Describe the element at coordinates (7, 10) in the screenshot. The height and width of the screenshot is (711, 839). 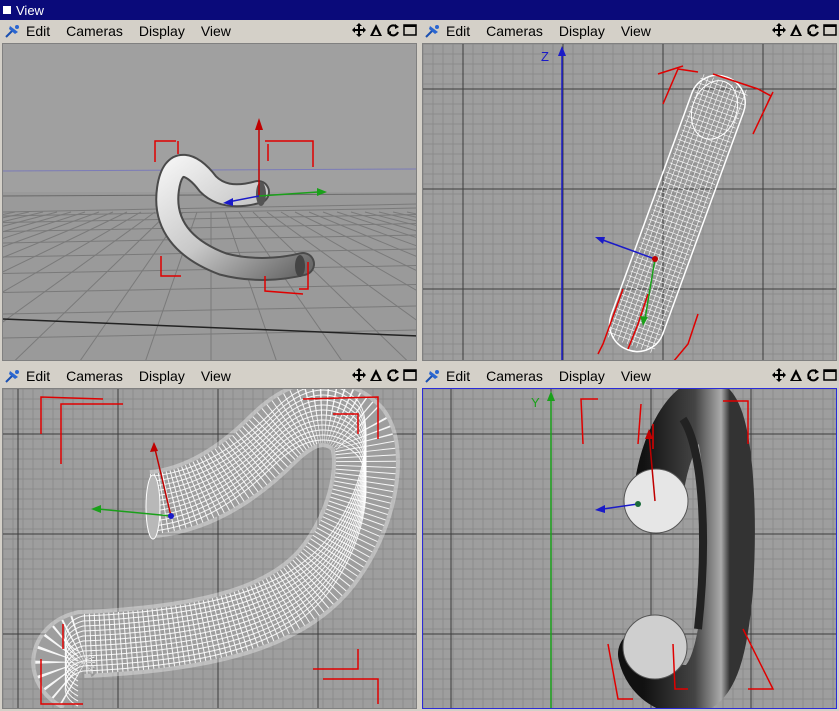
I see `window-menu-icon` at that location.